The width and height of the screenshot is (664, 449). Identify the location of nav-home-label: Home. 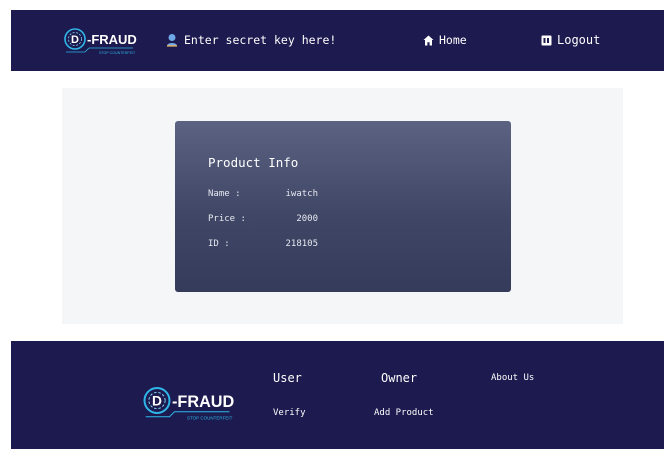
(453, 40).